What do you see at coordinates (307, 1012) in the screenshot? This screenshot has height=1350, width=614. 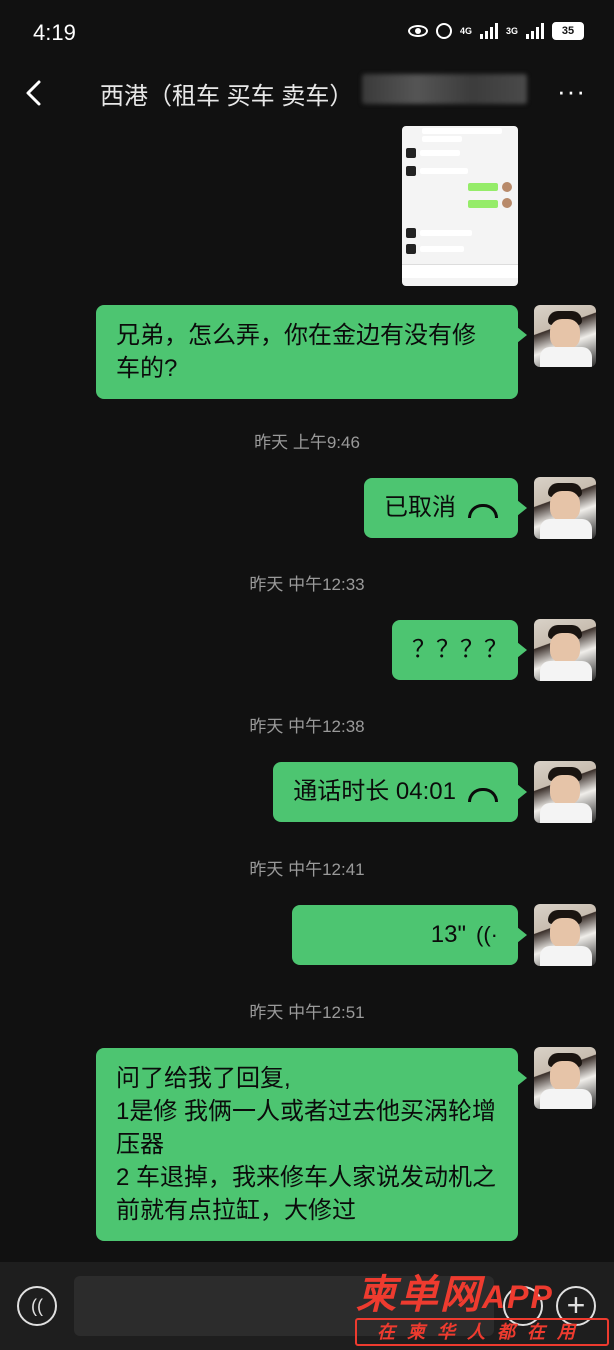 I see `timestamp: 昨天 中午12:51` at bounding box center [307, 1012].